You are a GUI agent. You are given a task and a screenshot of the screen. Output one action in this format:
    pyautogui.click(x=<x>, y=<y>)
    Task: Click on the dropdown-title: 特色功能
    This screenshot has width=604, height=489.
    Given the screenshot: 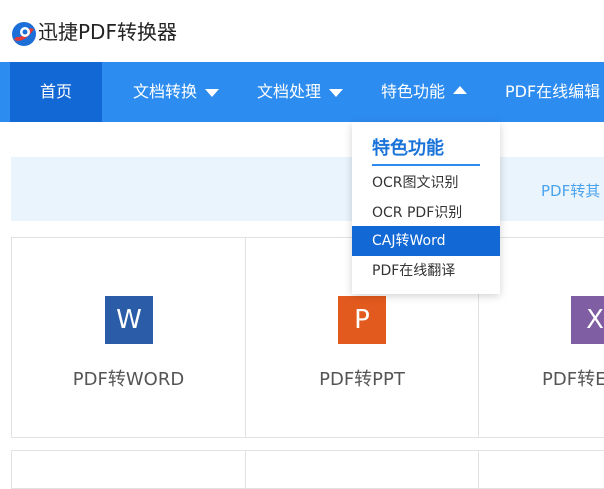 What is the action you would take?
    pyautogui.click(x=408, y=148)
    